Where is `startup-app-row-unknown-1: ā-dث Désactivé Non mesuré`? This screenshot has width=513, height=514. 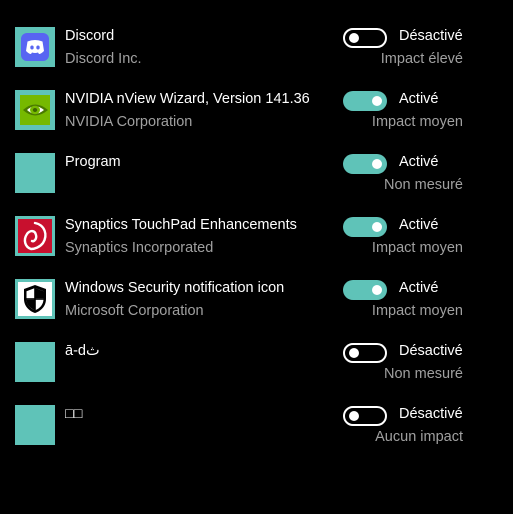 startup-app-row-unknown-1: ā-dث Désactivé Non mesuré is located at coordinates (256, 373).